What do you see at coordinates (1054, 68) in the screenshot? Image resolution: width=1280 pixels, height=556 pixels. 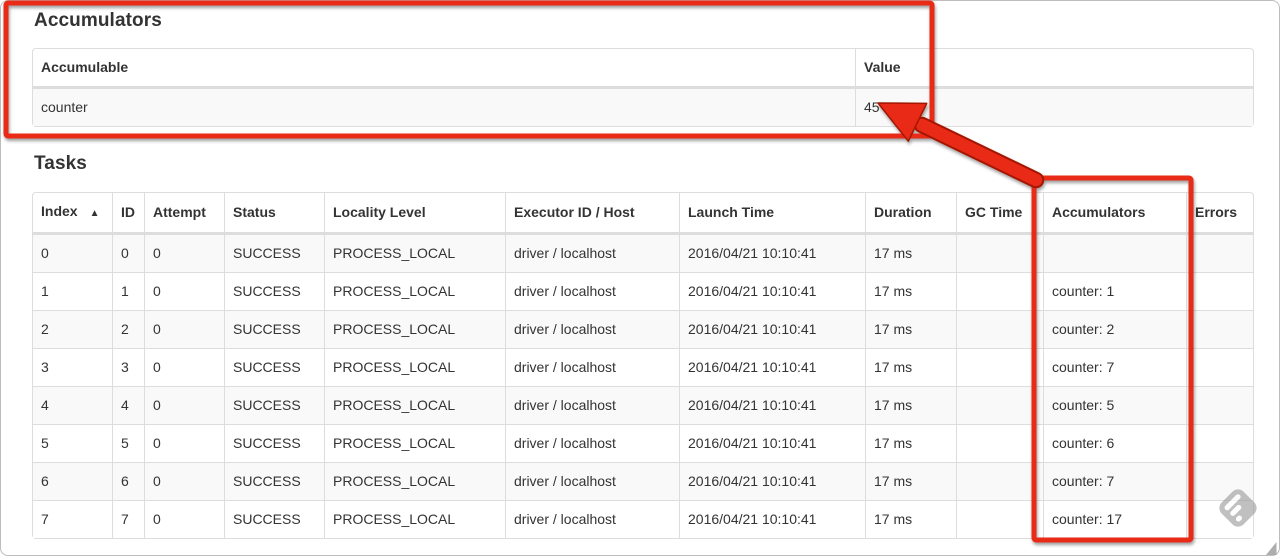 I see `value-column-header: Value` at bounding box center [1054, 68].